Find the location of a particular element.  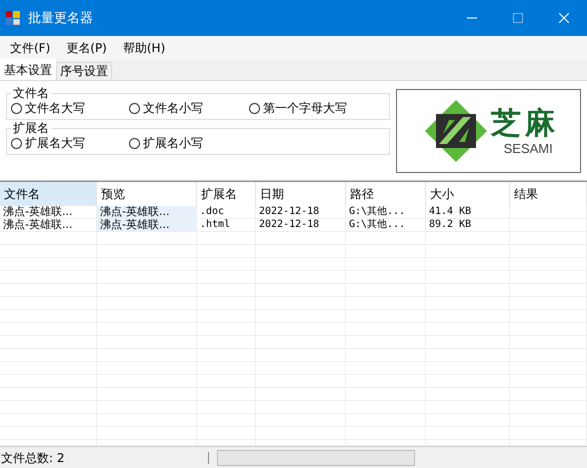

logo-icon is located at coordinates (455, 131).